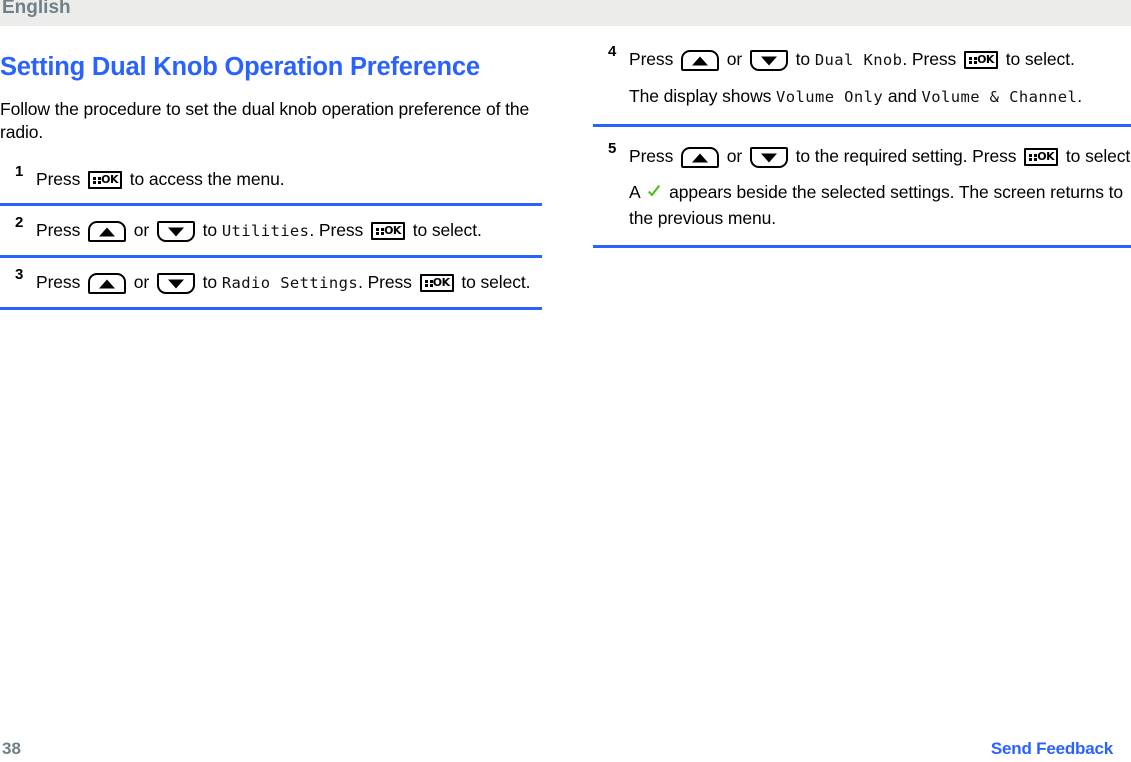 This screenshot has height=762, width=1131. What do you see at coordinates (858, 60) in the screenshot?
I see `display-menu-text: Dual Knob` at bounding box center [858, 60].